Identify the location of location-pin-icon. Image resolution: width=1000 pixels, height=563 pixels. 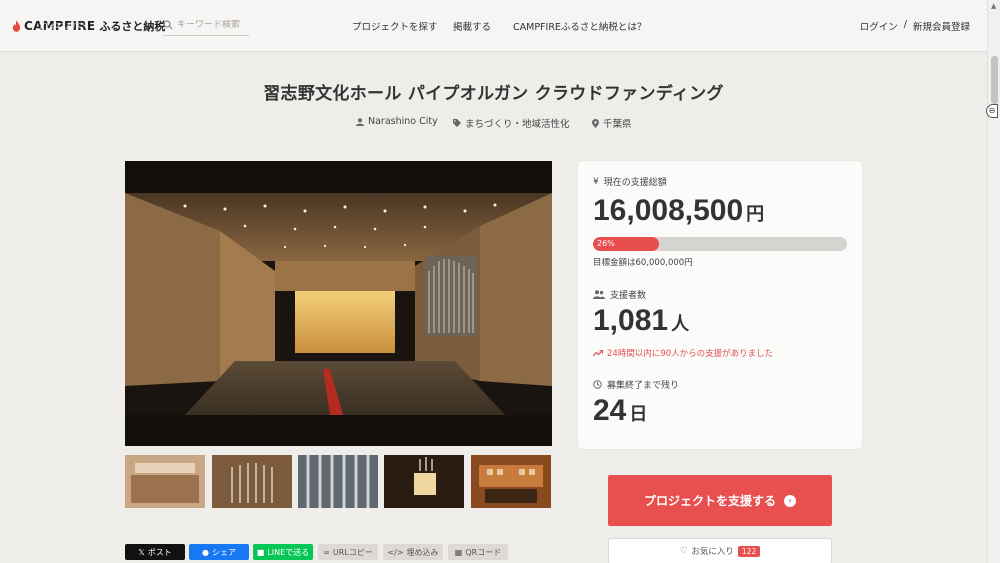
(595, 123).